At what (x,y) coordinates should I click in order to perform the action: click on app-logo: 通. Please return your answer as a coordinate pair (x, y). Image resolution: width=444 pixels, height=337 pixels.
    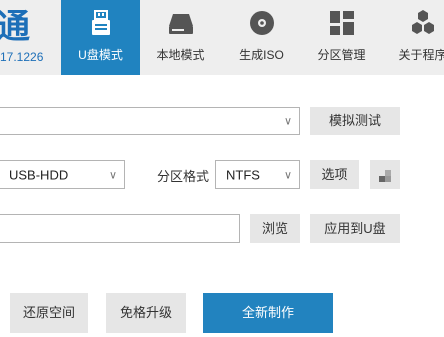
    Looking at the image, I should click on (15, 27).